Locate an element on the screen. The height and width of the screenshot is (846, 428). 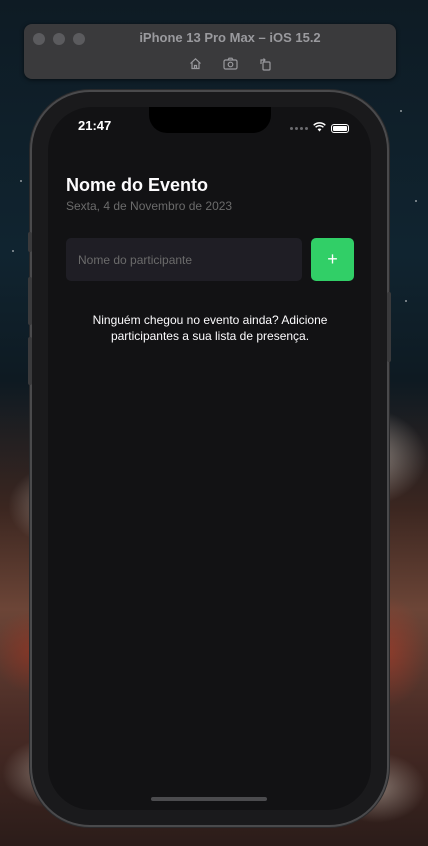
mute-switch is located at coordinates (30, 242).